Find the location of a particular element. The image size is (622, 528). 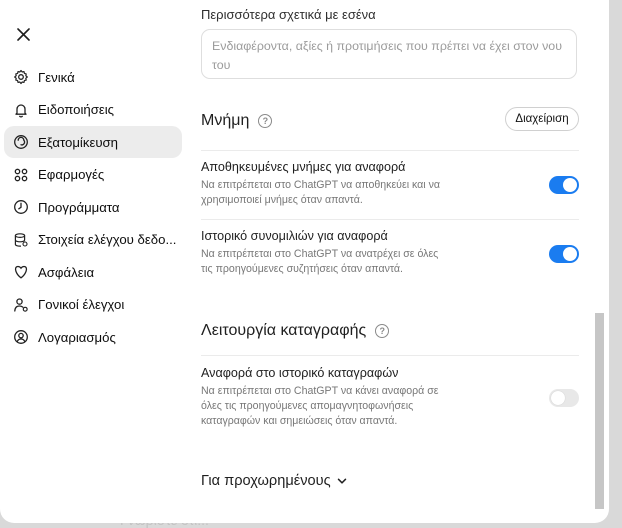

apps-grid-icon is located at coordinates (21, 175).